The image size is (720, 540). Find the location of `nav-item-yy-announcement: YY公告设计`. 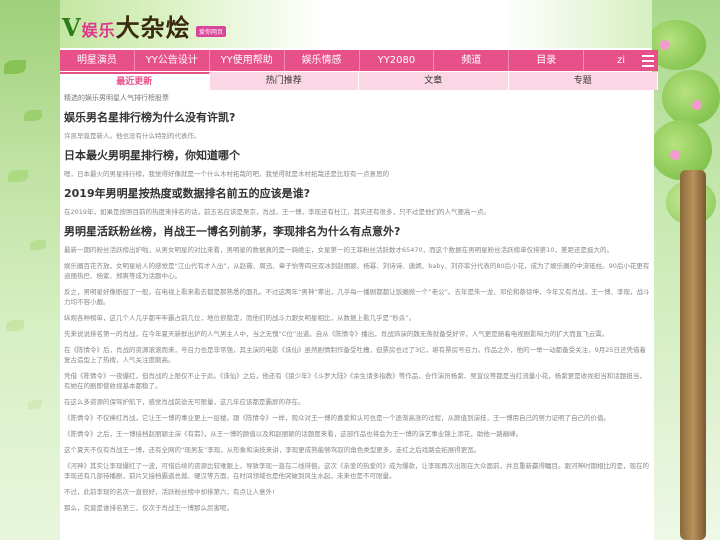

nav-item-yy-announcement: YY公告设计 is located at coordinates (172, 60).